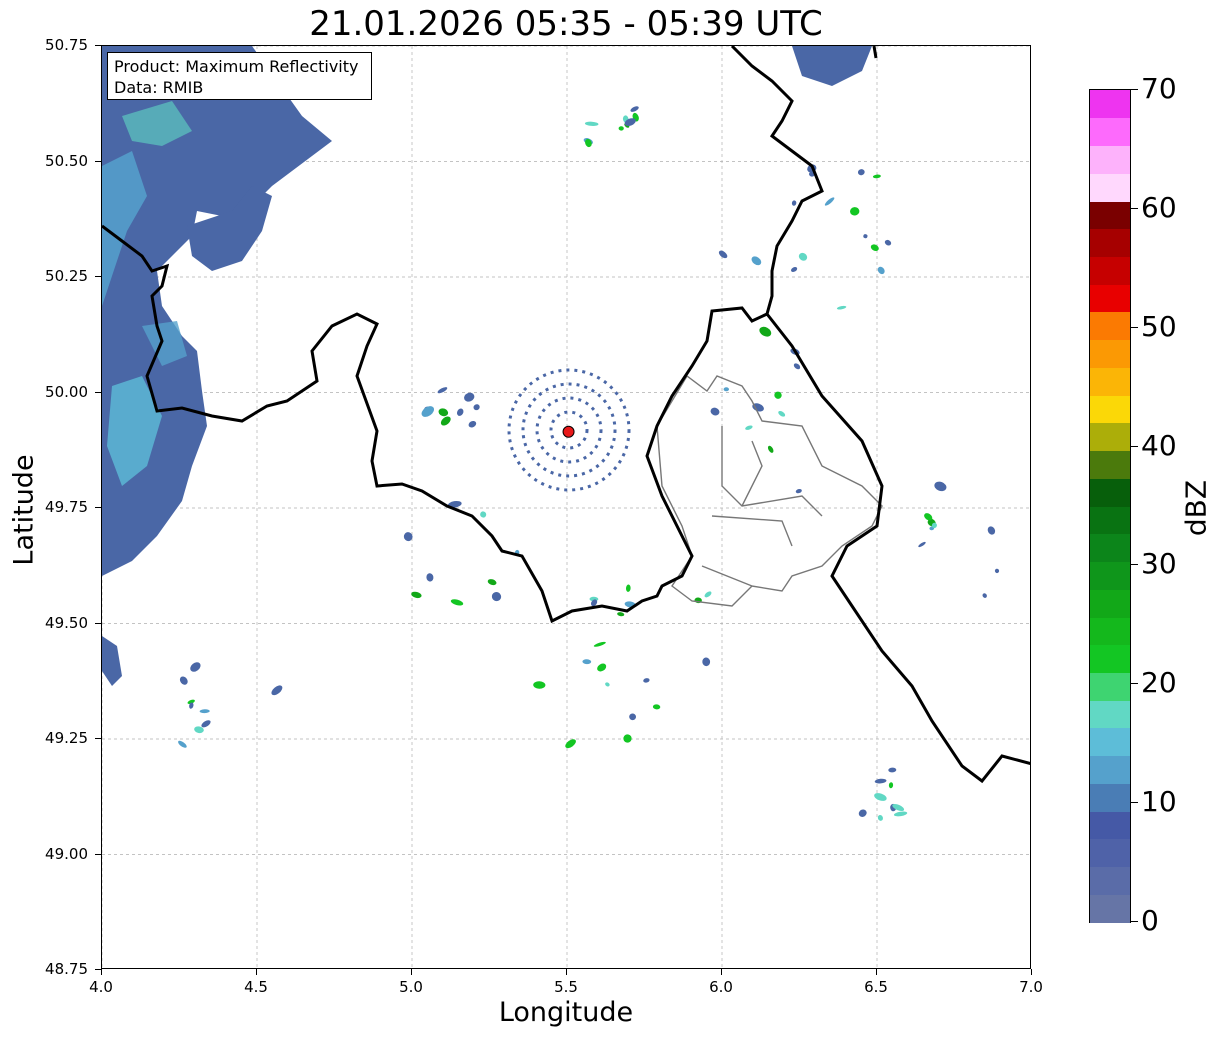 The image size is (1219, 1040). What do you see at coordinates (1159, 207) in the screenshot?
I see `colorbar-tick-label: 60` at bounding box center [1159, 207].